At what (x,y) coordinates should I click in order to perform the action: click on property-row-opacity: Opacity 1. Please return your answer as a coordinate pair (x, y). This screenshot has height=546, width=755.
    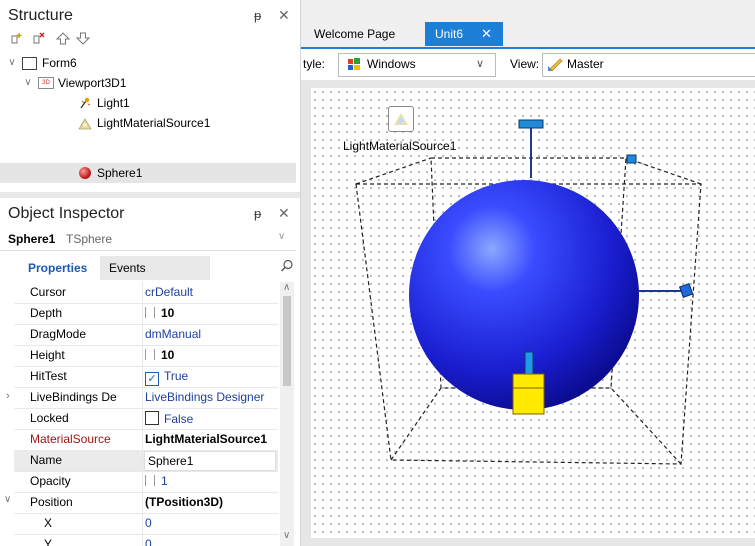
    Looking at the image, I should click on (146, 482).